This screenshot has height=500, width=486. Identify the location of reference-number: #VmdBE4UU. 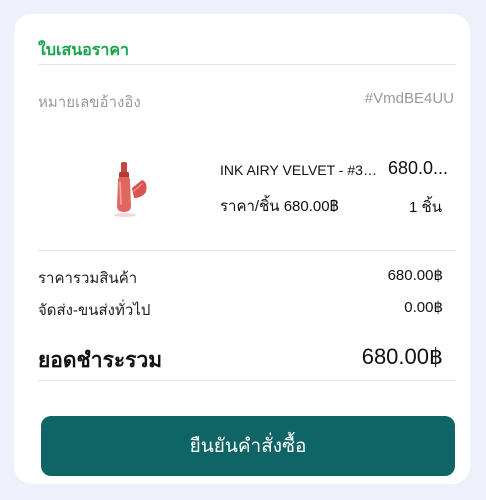
(409, 98).